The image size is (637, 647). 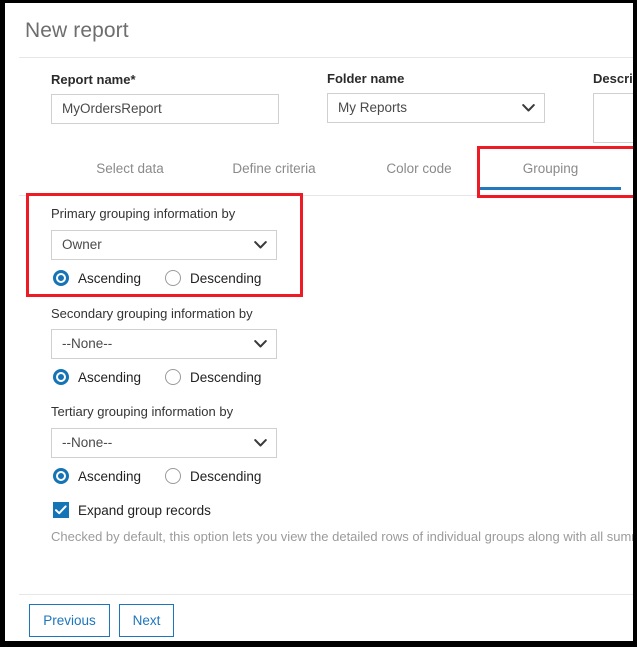 I want to click on folder-name-field-group: Folder name My Reports, so click(x=436, y=97).